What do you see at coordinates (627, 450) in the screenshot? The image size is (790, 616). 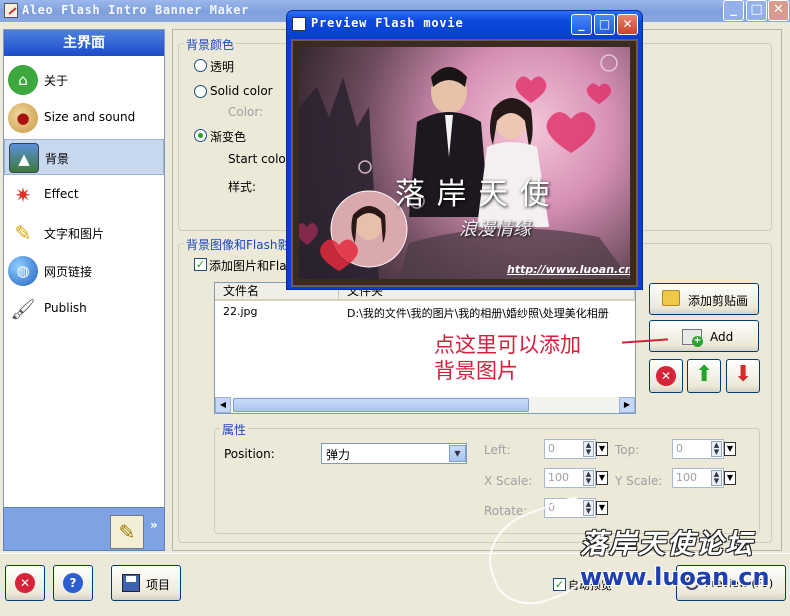 I see `top-label: Top:` at bounding box center [627, 450].